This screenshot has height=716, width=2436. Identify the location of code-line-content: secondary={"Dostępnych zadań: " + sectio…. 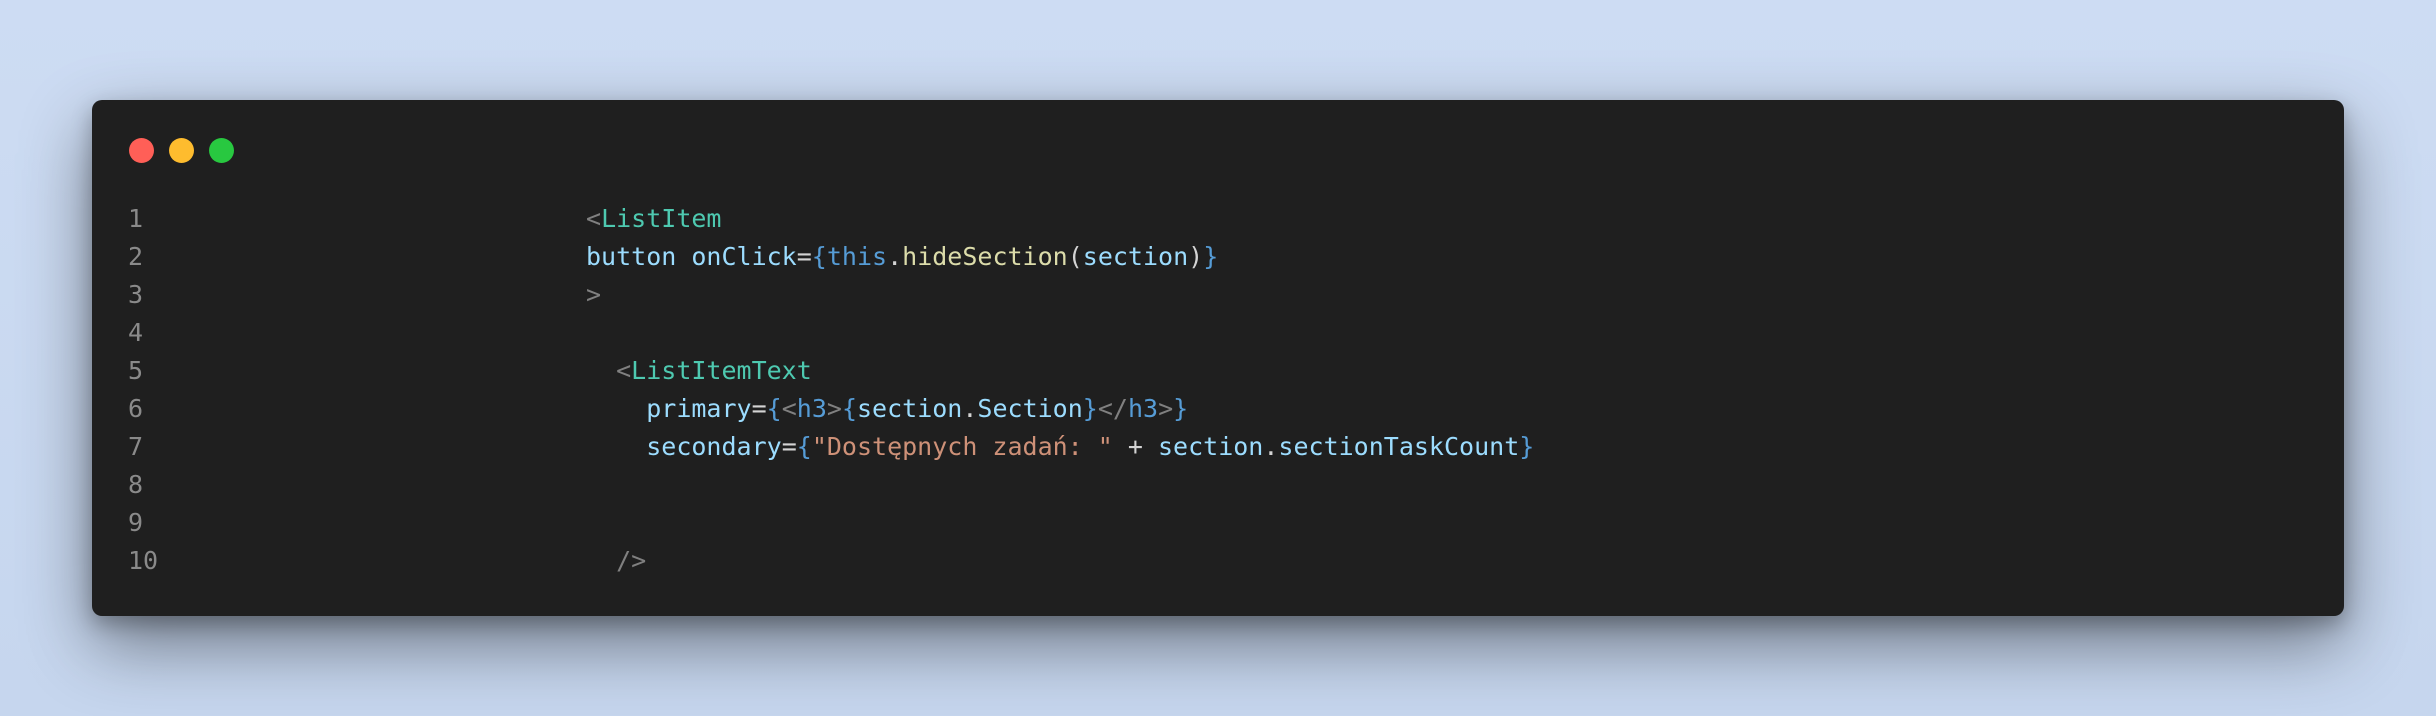
(1060, 447).